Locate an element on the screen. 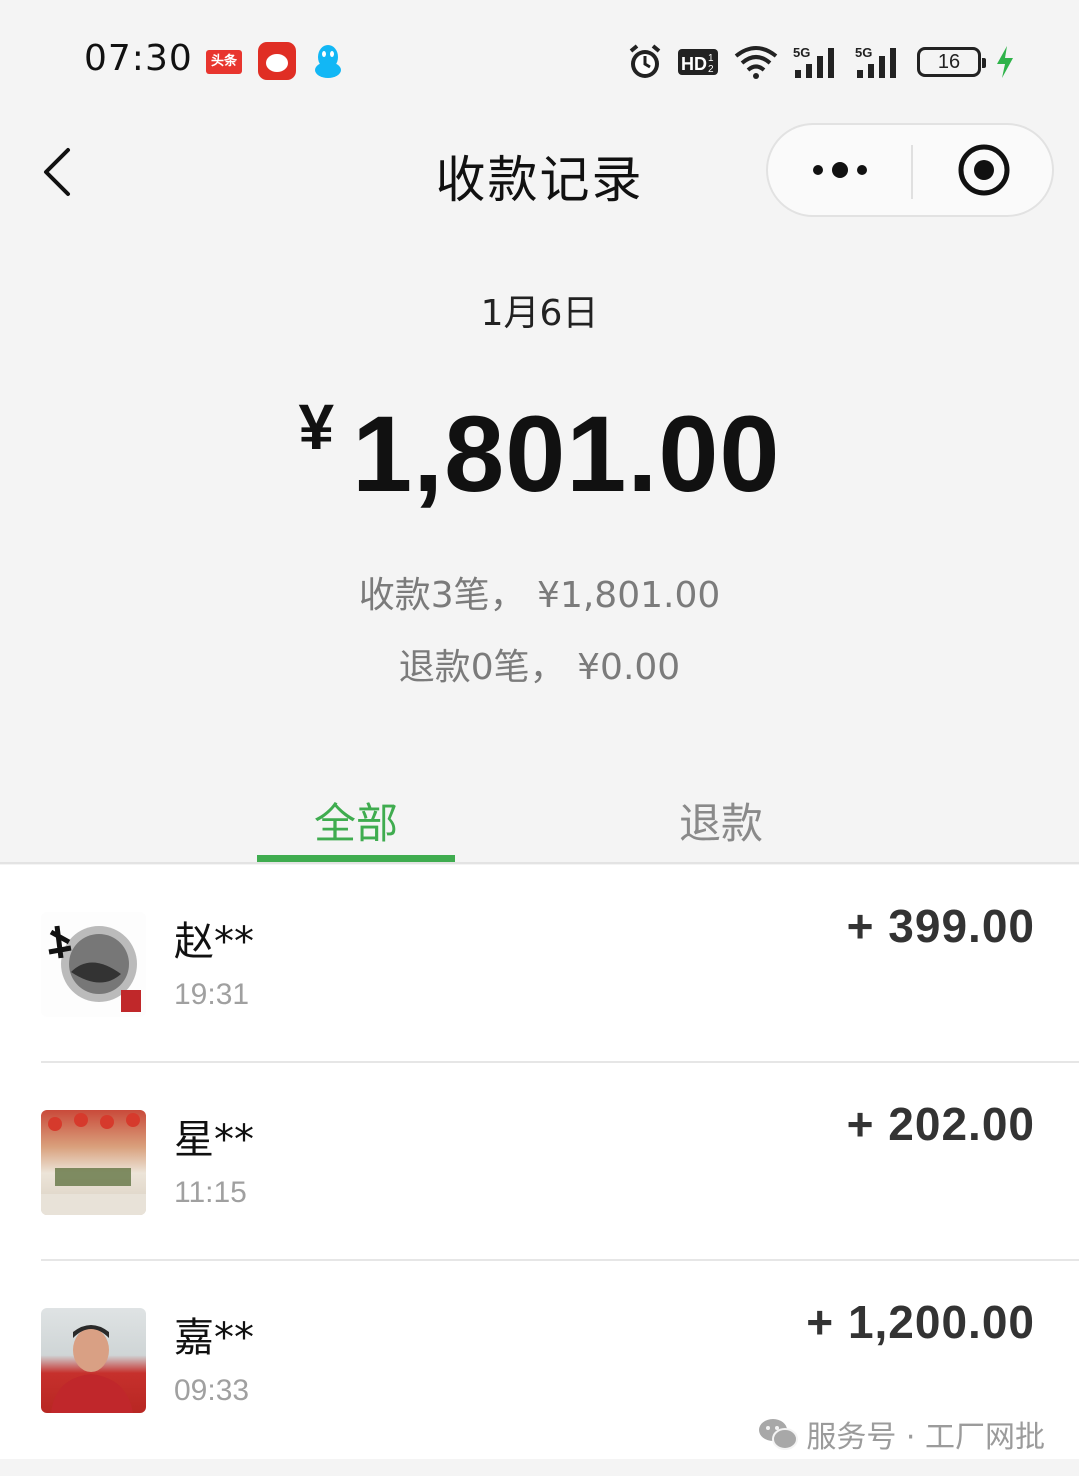 This screenshot has height=1476, width=1079. payment-time: 09:33 is located at coordinates (212, 1390).